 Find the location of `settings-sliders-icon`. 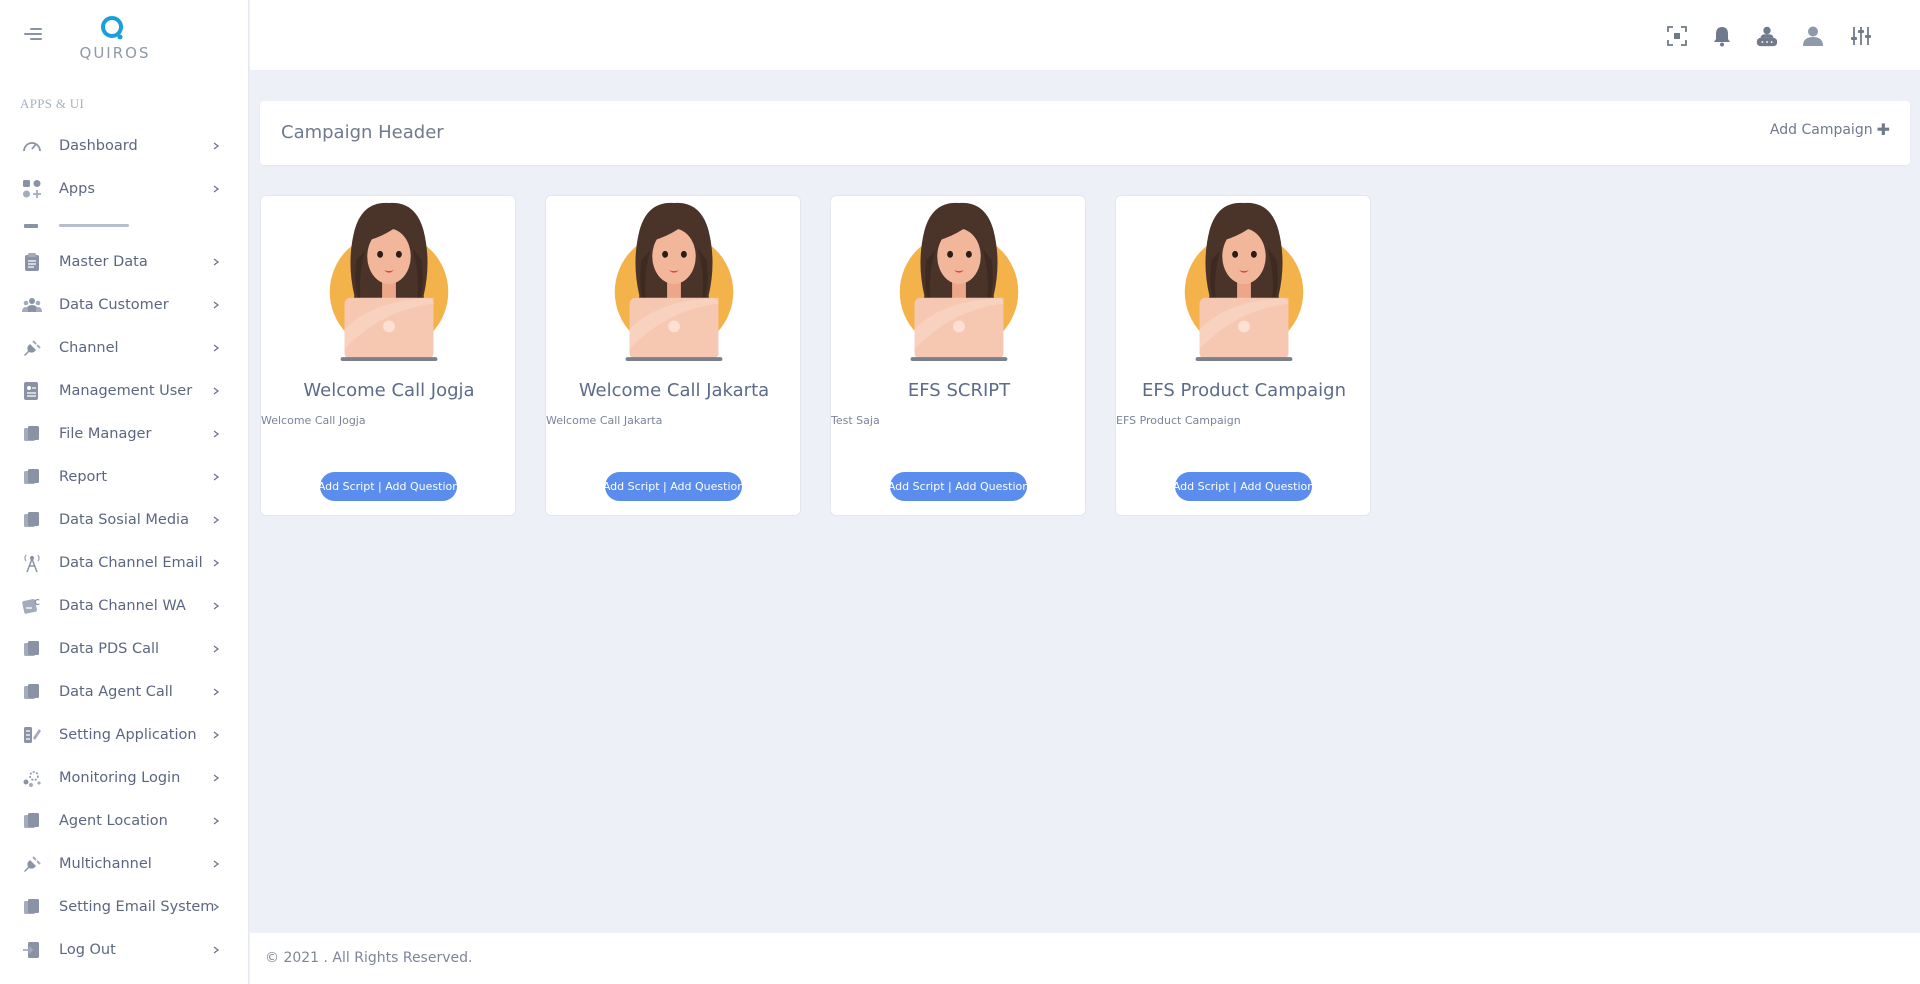

settings-sliders-icon is located at coordinates (1861, 36).